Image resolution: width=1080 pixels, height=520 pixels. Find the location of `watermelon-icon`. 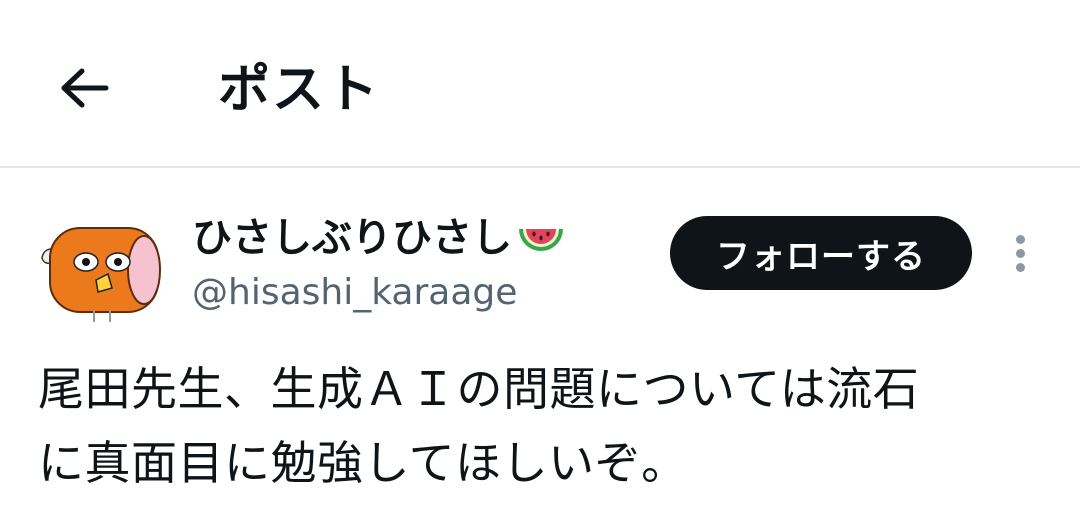

watermelon-icon is located at coordinates (541, 240).